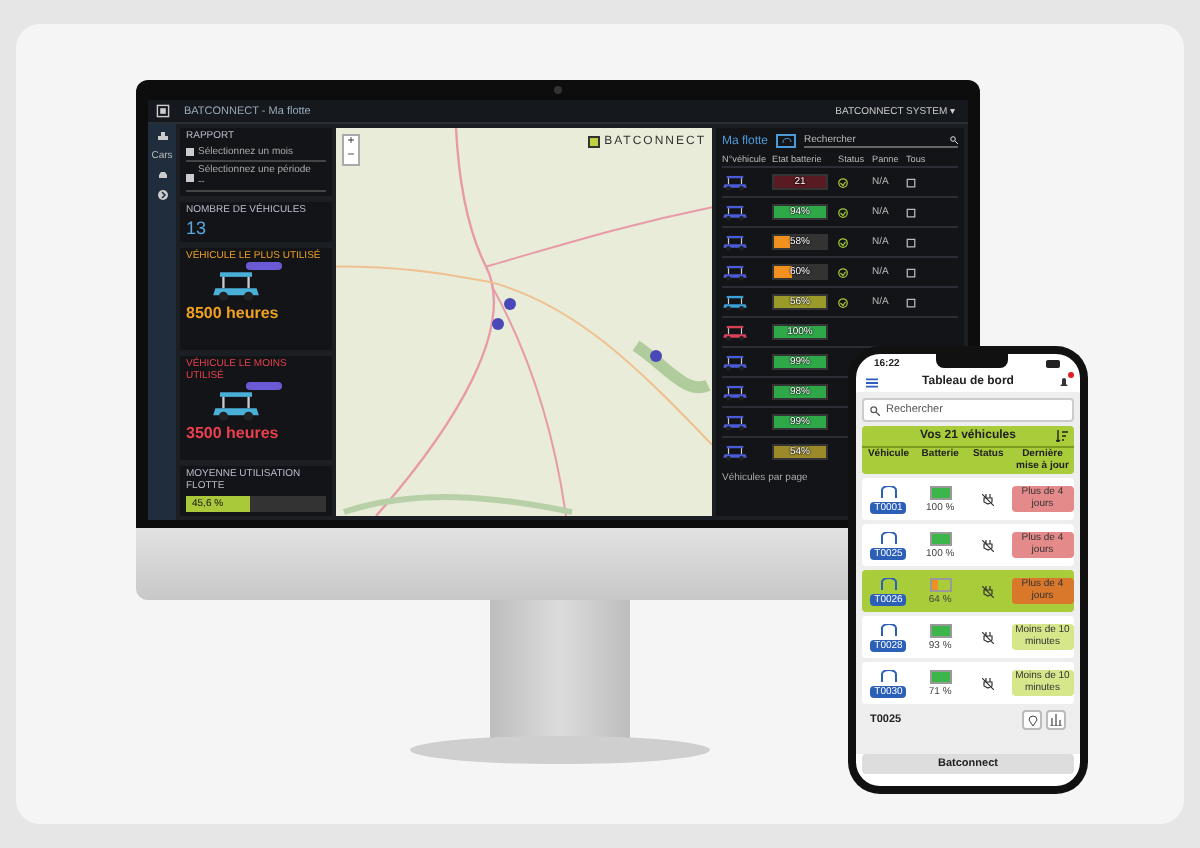 Image resolution: width=1200 pixels, height=848 pixels. What do you see at coordinates (1064, 382) in the screenshot?
I see `bell-icon` at bounding box center [1064, 382].